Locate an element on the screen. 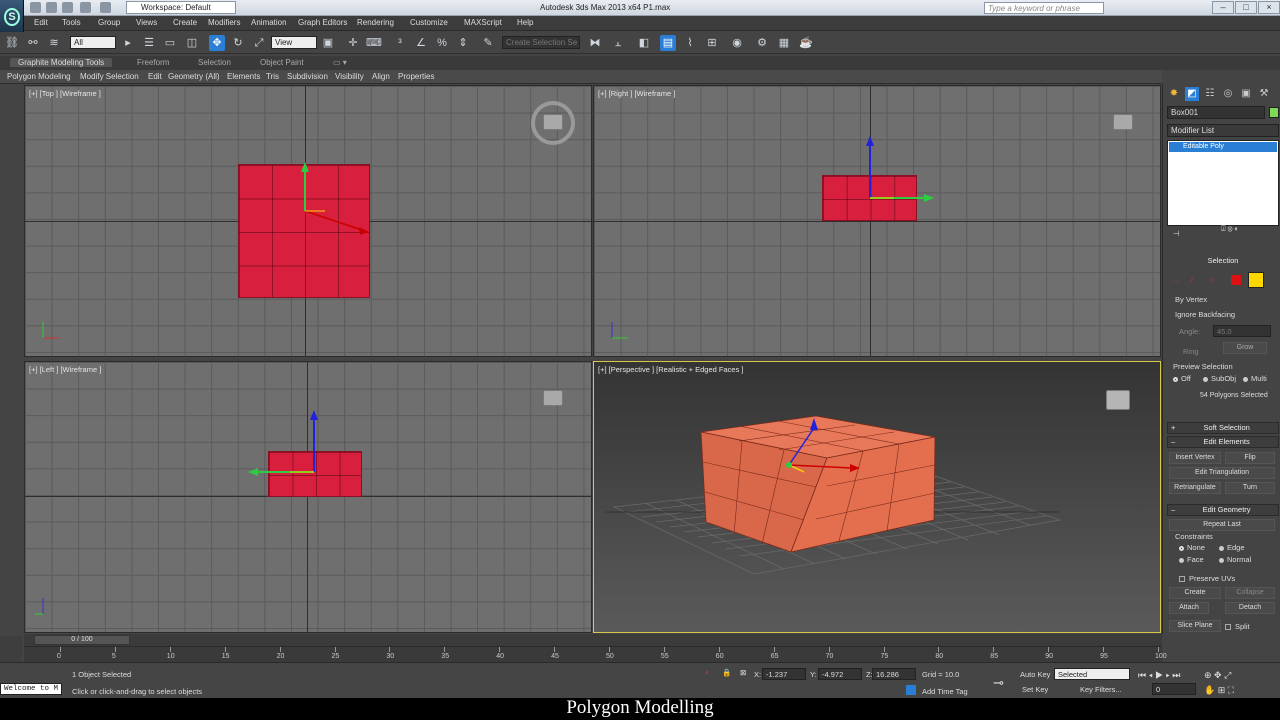 The width and height of the screenshot is (1280, 720). panel-properties: Properties is located at coordinates (416, 76).